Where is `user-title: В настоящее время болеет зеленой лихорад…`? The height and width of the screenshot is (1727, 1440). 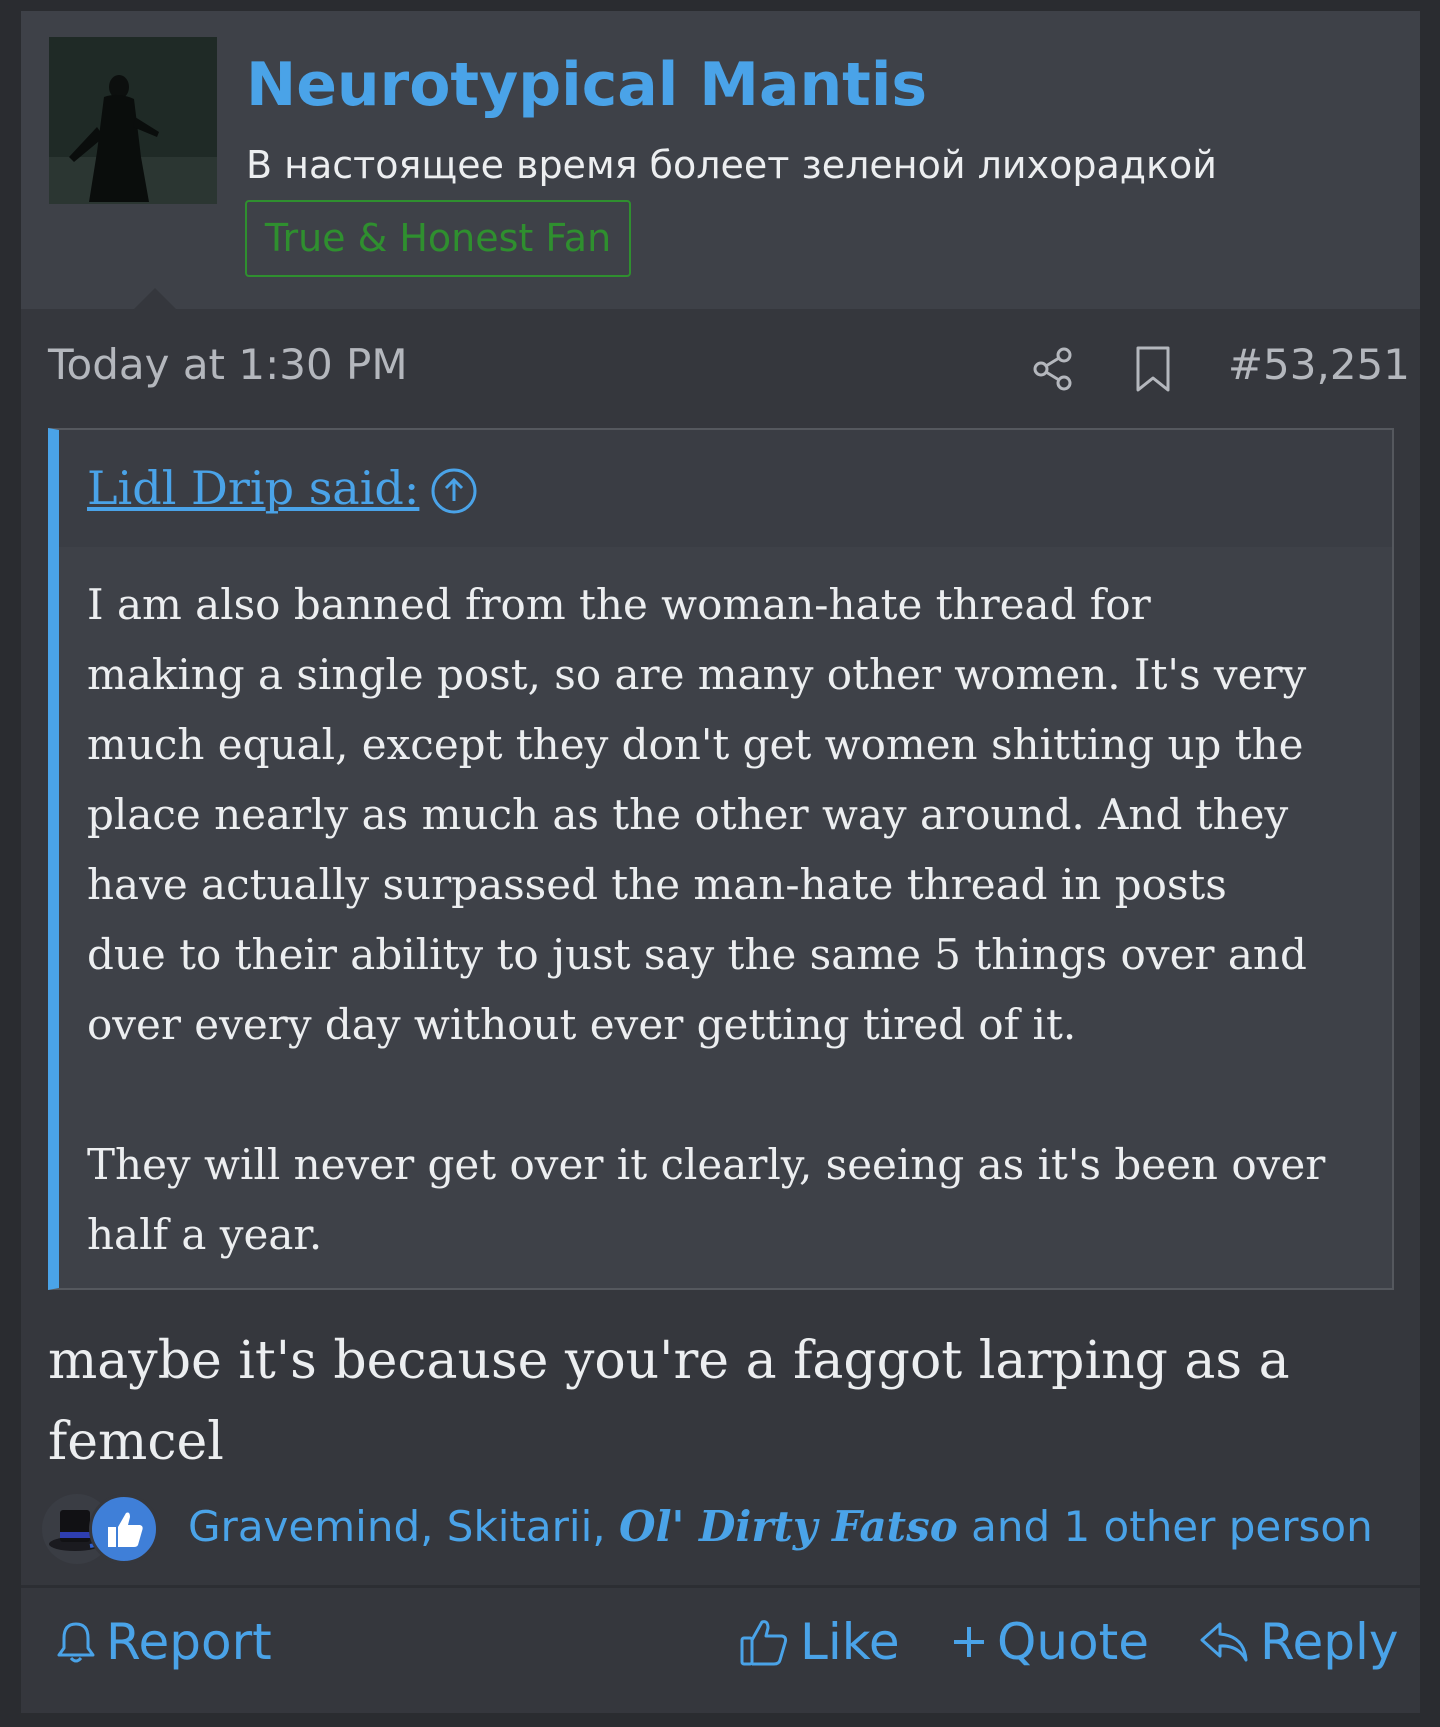 user-title: В настоящее время болеет зеленой лихорад… is located at coordinates (731, 165).